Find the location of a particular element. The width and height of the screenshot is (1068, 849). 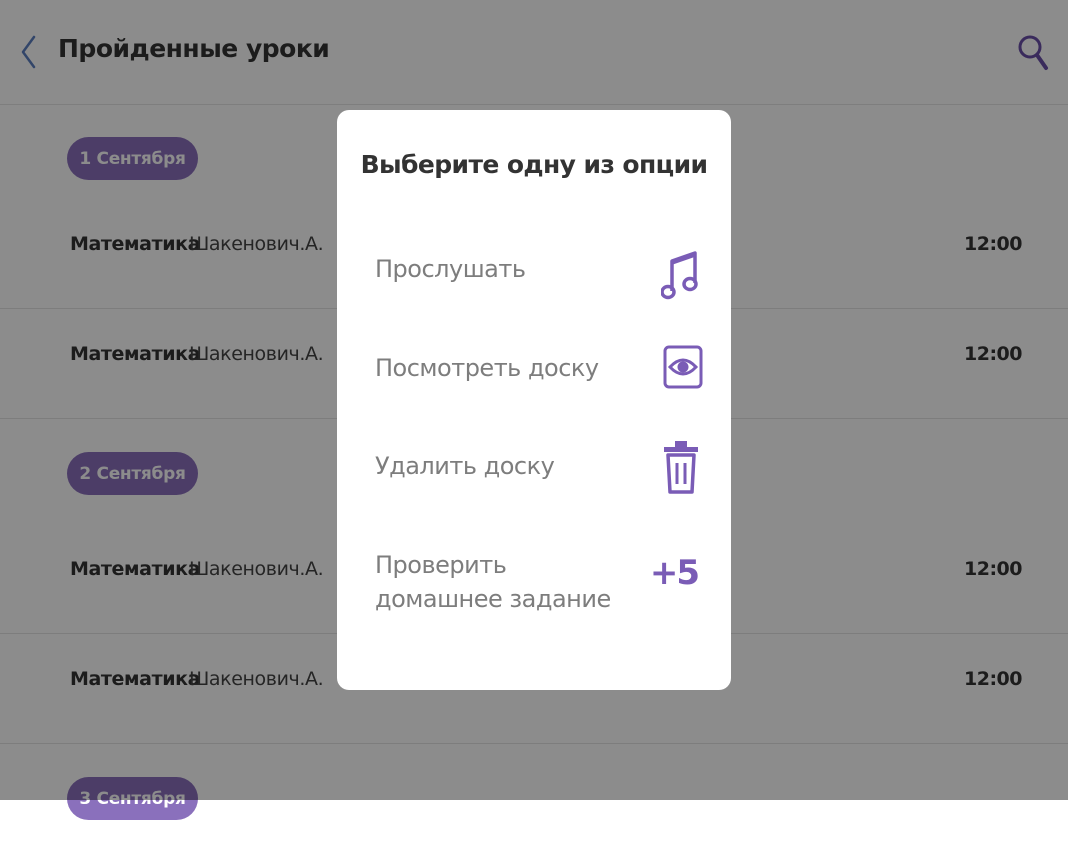

dialog-title: Выберите одну из опции is located at coordinates (534, 164).